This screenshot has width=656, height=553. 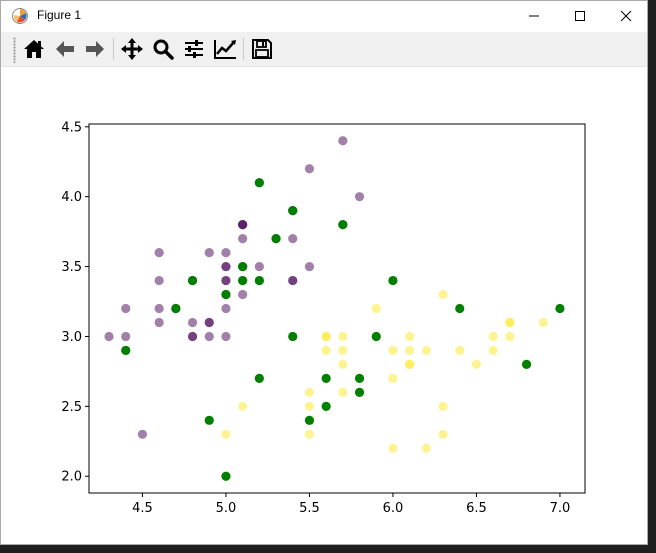 What do you see at coordinates (309, 508) in the screenshot?
I see `x-tick-label: 5.5` at bounding box center [309, 508].